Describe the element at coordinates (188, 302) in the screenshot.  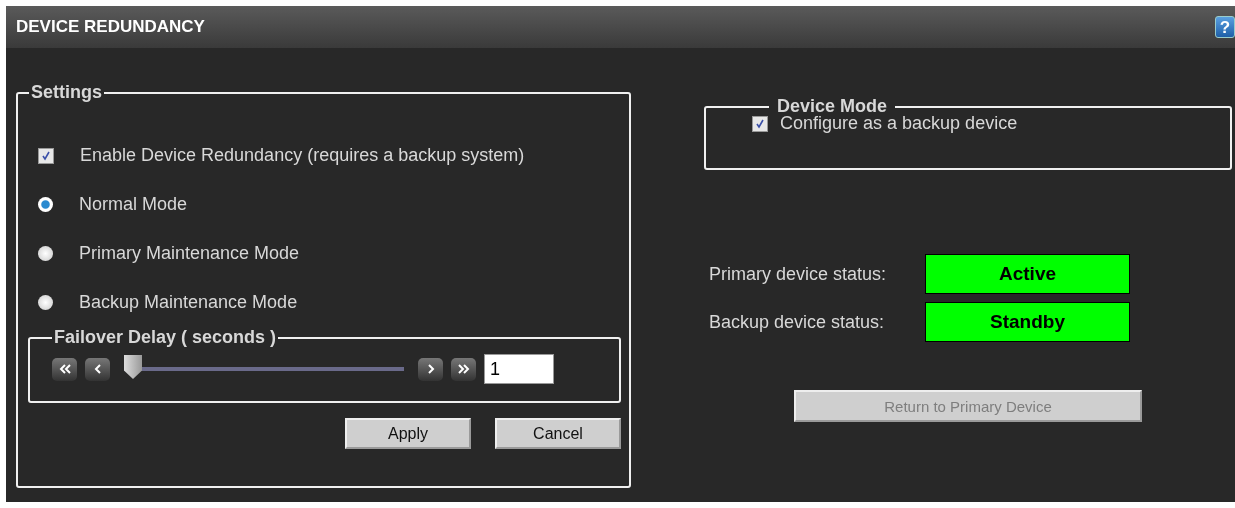
I see `radio-label: Backup Maintenance Mode` at that location.